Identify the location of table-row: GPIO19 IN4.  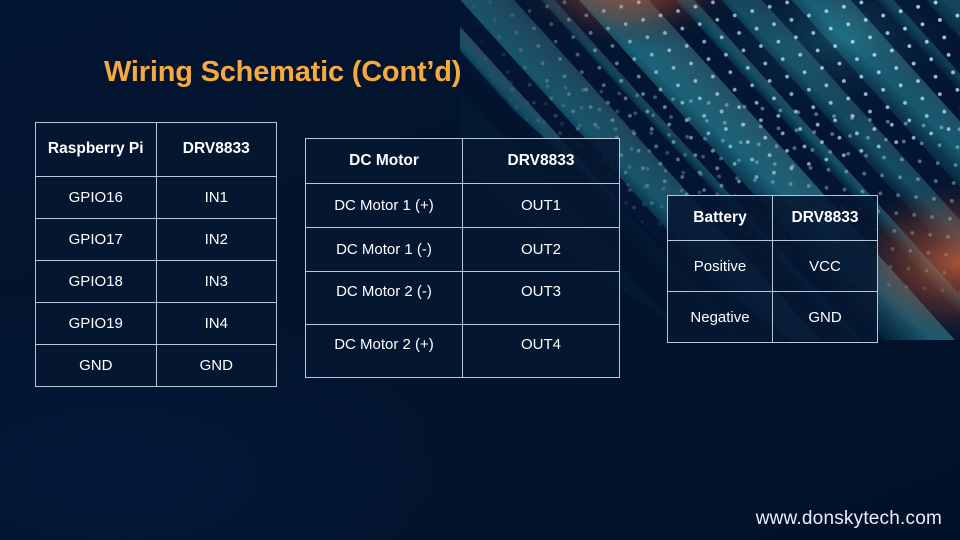
(156, 323).